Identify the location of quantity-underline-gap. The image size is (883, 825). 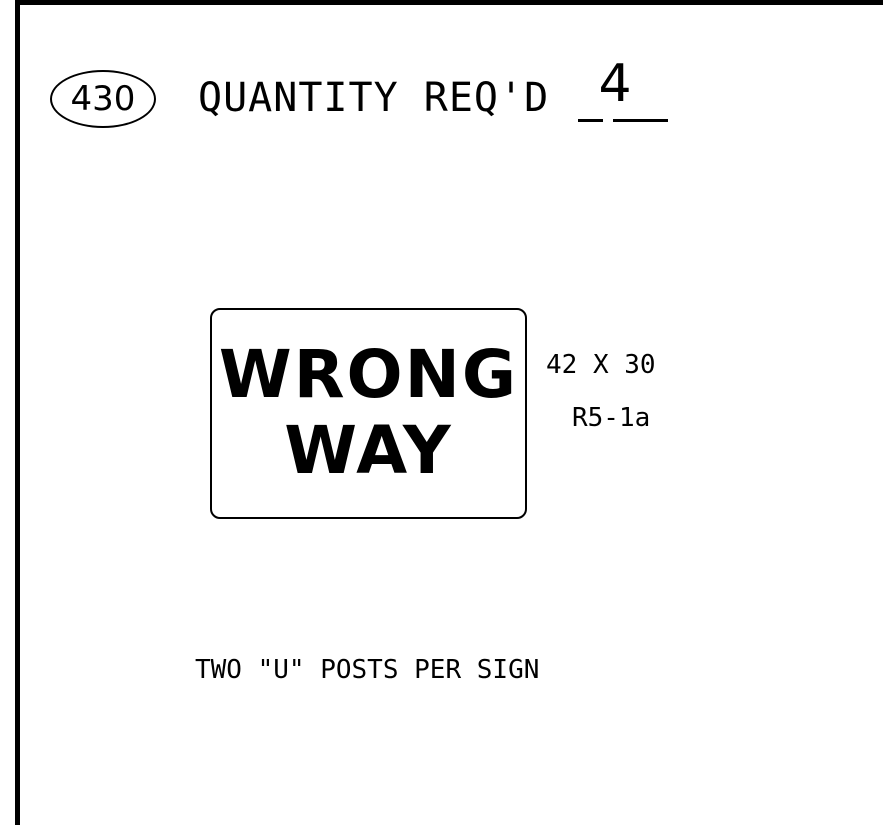
(608, 120).